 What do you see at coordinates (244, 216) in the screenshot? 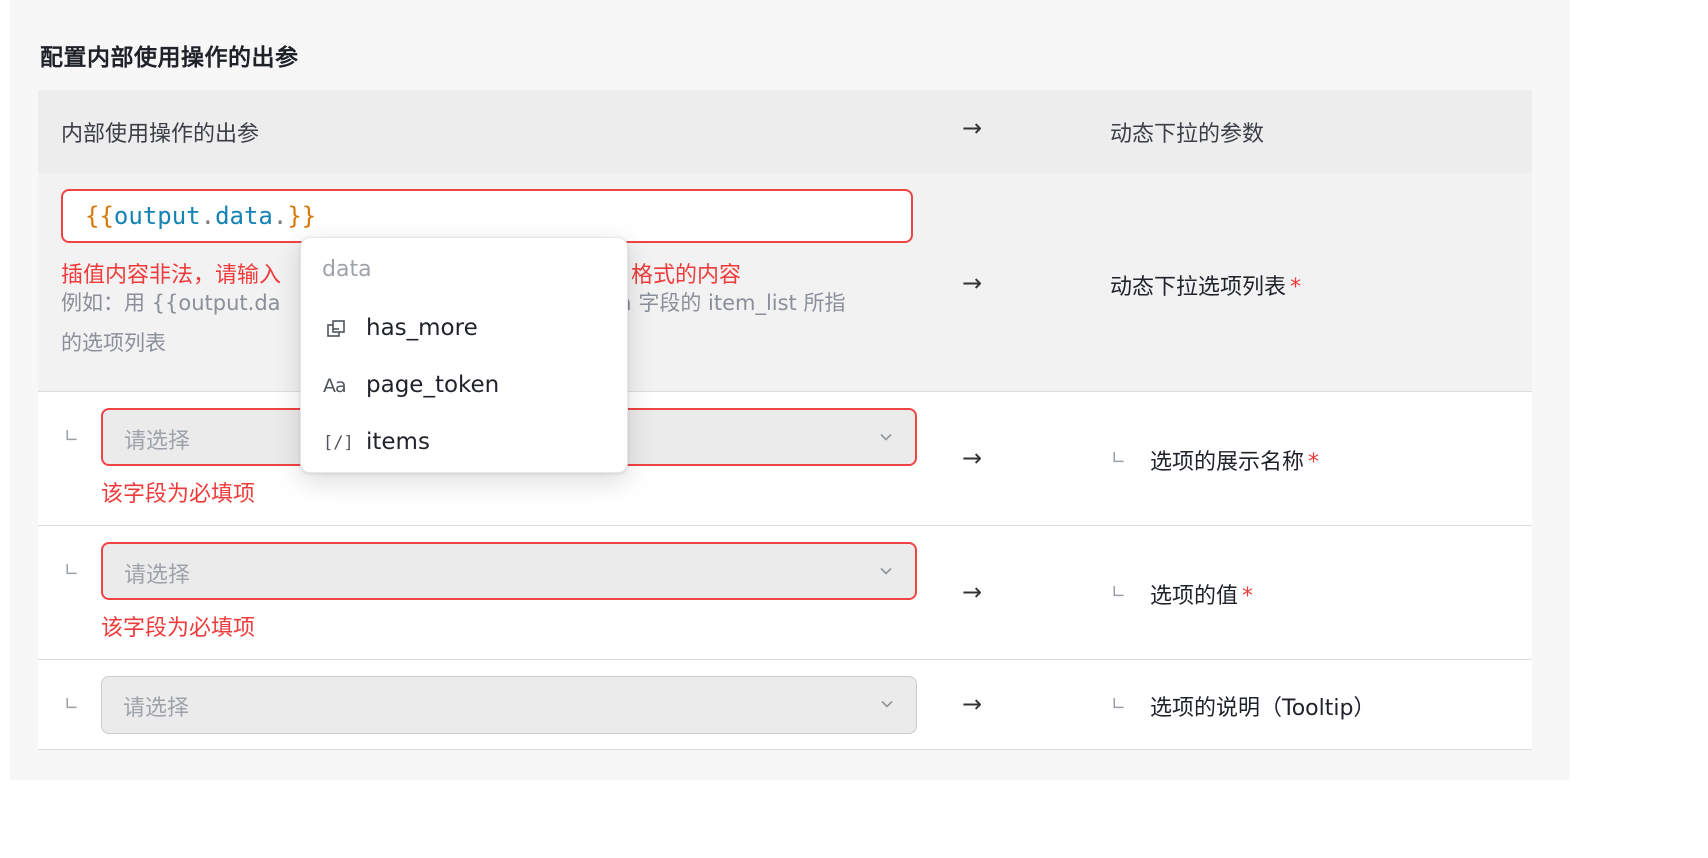
I see `token-data: data` at bounding box center [244, 216].